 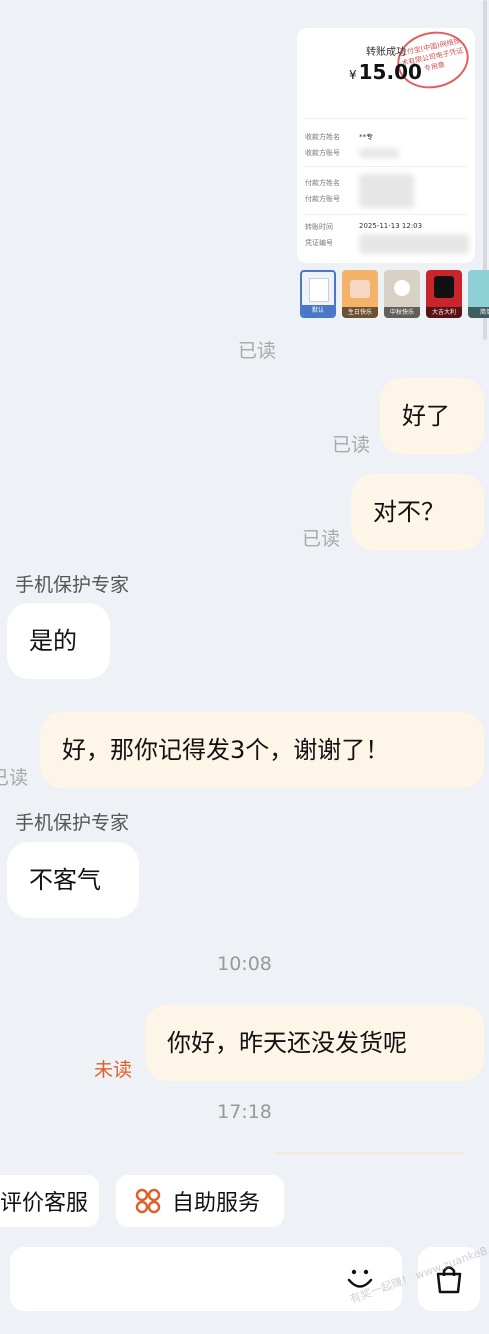 I want to click on template-label: 简单, so click(x=478, y=312).